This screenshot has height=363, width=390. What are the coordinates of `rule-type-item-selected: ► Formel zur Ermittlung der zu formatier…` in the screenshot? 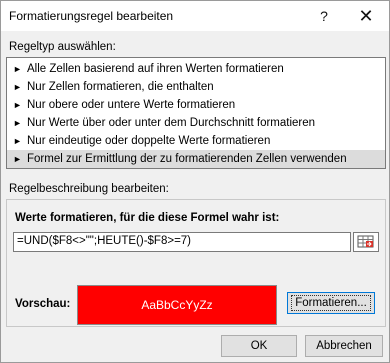 It's located at (196, 159).